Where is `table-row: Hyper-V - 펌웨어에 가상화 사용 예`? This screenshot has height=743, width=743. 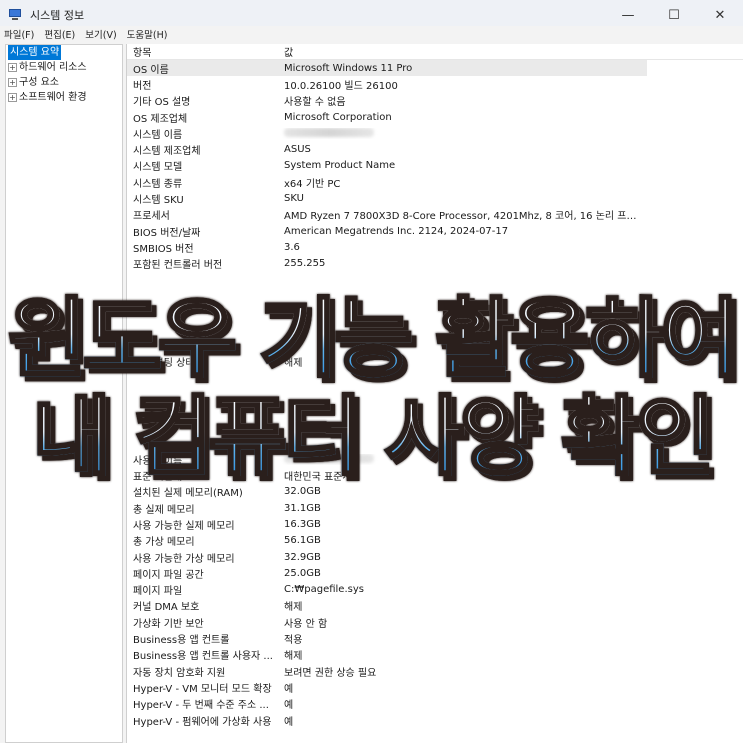
table-row: Hyper-V - 펌웨어에 가상화 사용 예 is located at coordinates (435, 720).